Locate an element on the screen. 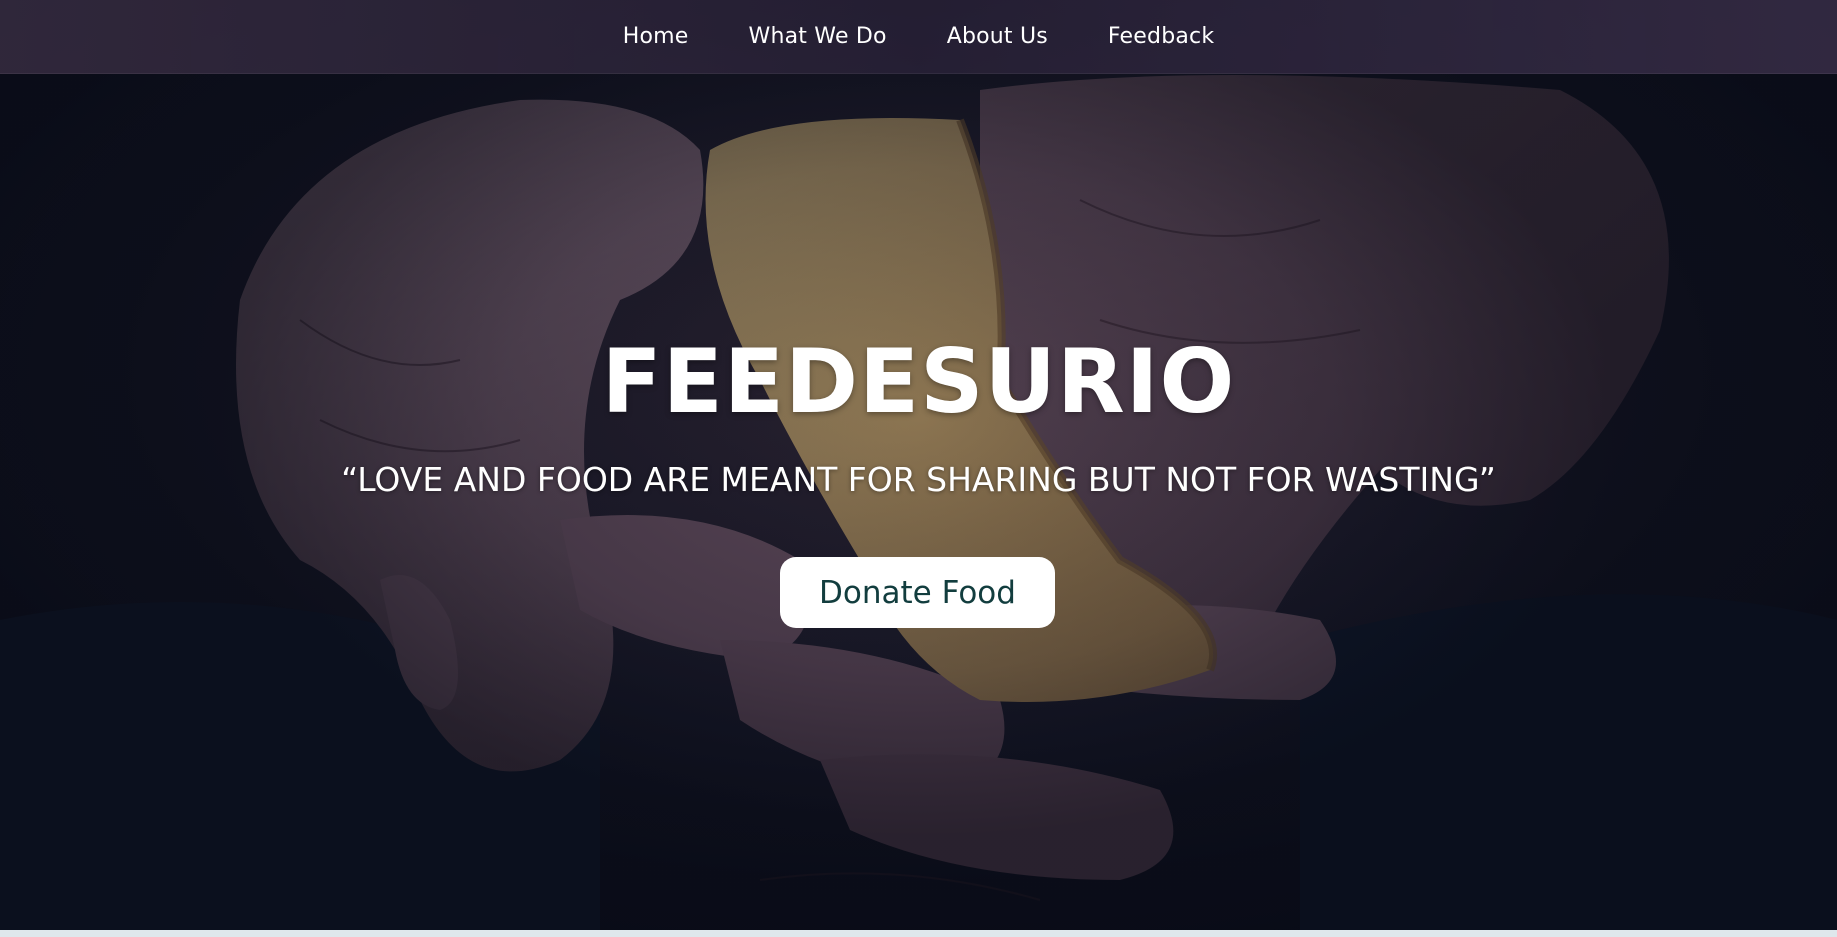 This screenshot has height=937, width=1837. top-navbar: Home What We Do About Us Feedback is located at coordinates (918, 37).